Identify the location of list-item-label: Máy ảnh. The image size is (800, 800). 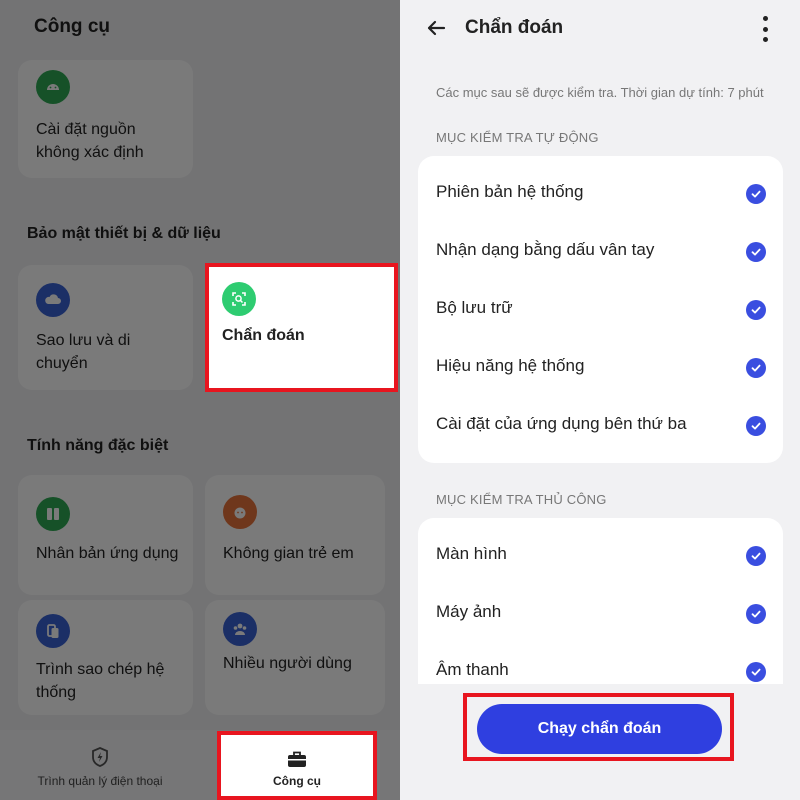
(469, 611).